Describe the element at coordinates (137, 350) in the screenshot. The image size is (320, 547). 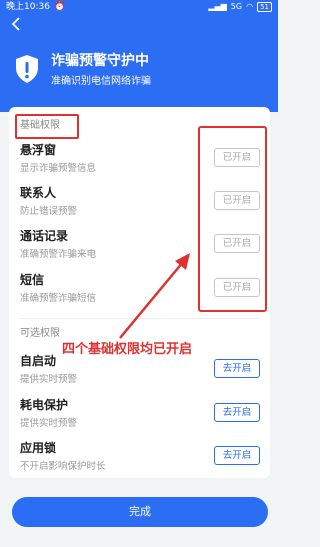
I see `annotation-text: 四个基础权限均已开启` at that location.